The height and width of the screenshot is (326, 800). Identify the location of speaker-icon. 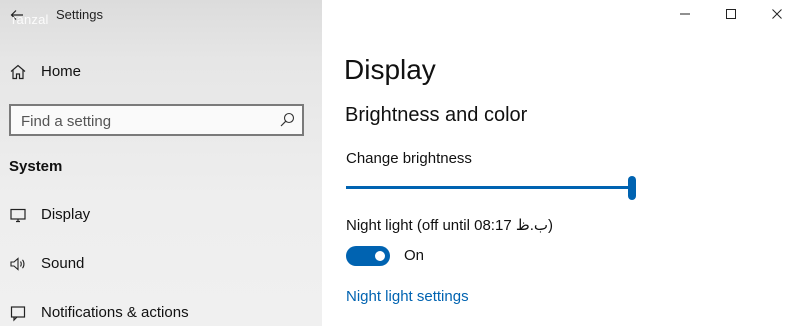
(18, 264).